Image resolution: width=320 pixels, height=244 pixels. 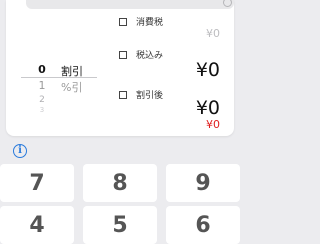 I want to click on key-7: 7, so click(x=37, y=183).